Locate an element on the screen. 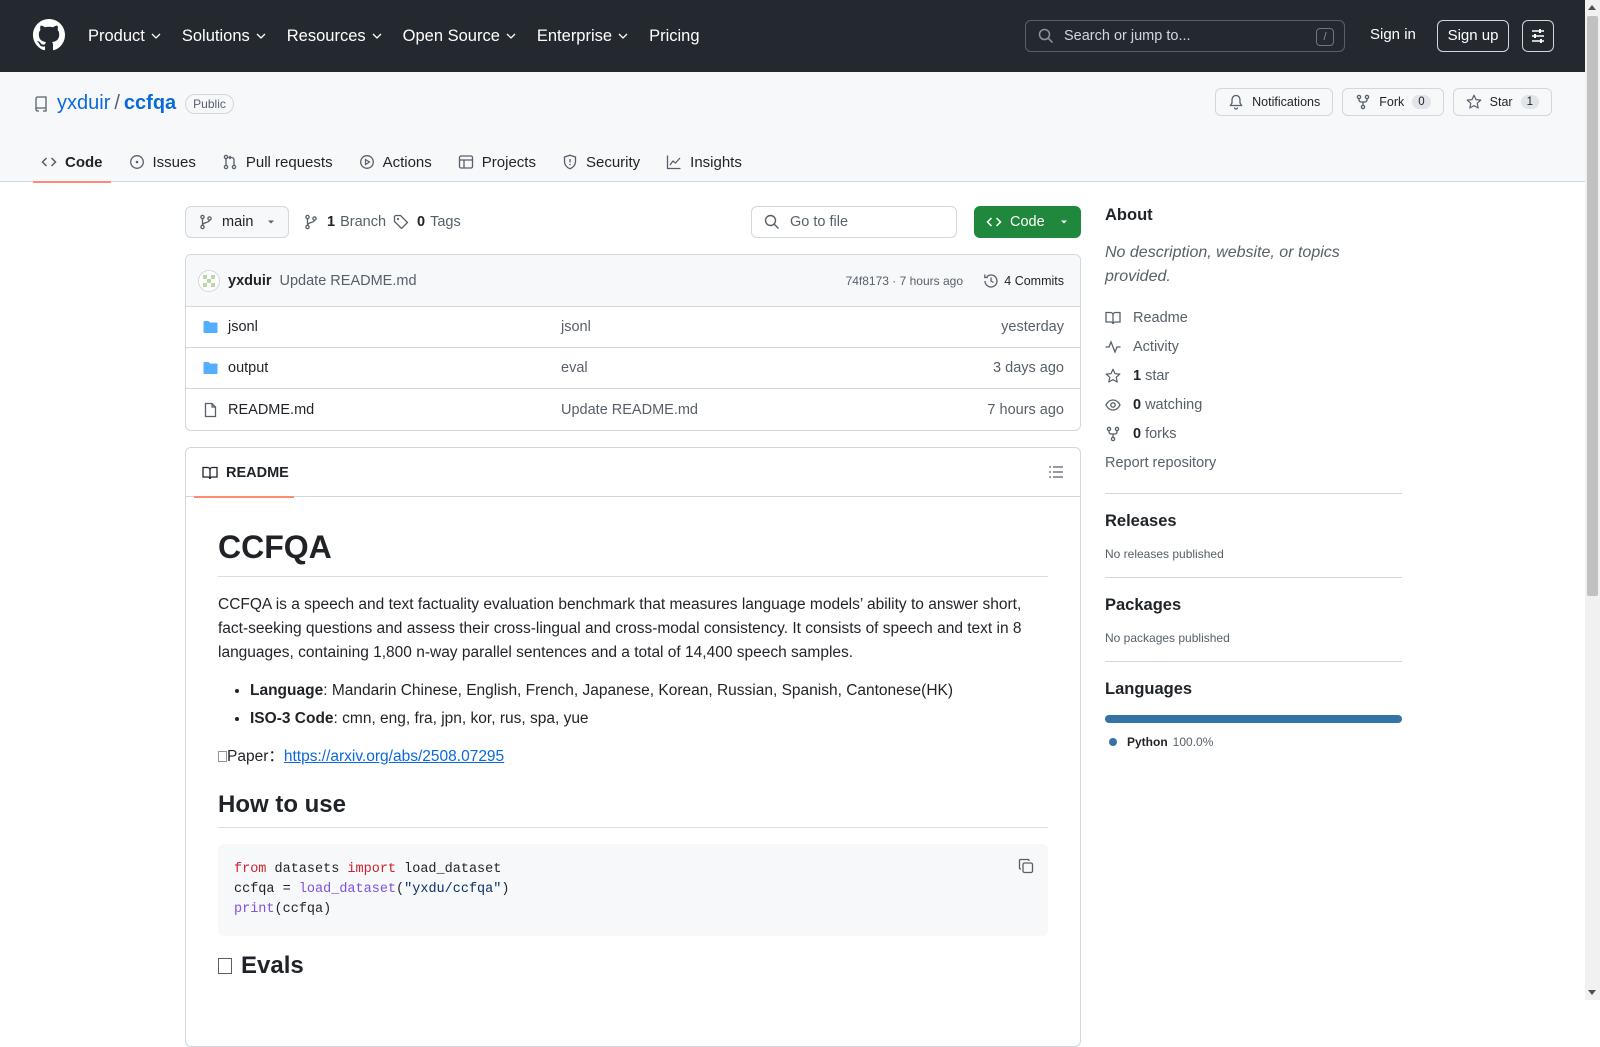  report-repository-link: Report repository is located at coordinates (1253, 462).